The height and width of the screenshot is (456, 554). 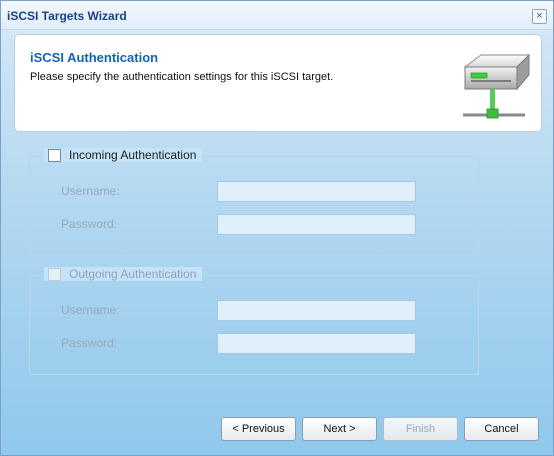 What do you see at coordinates (277, 15) in the screenshot?
I see `title-bar: iSCSI Targets Wizard ×` at bounding box center [277, 15].